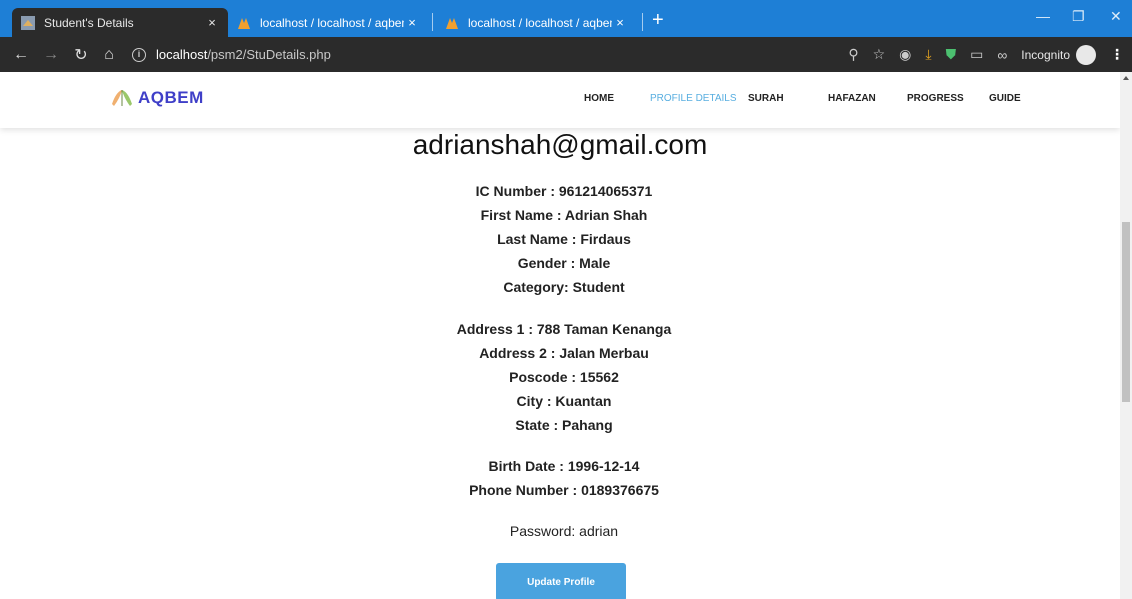 Image resolution: width=1132 pixels, height=599 pixels. What do you see at coordinates (976, 54) in the screenshot?
I see `extension-icon: ▭` at bounding box center [976, 54].